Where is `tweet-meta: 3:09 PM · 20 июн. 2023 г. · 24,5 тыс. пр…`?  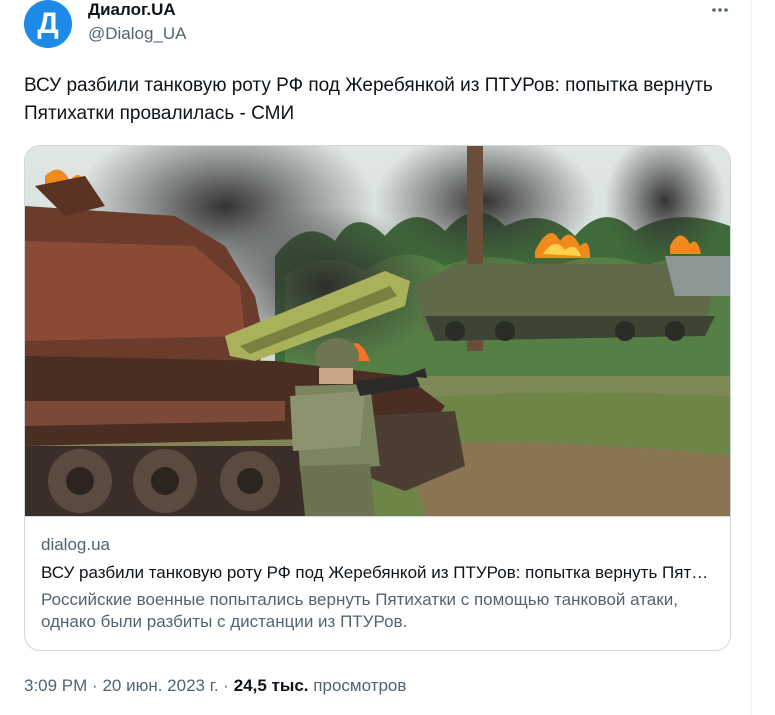 tweet-meta: 3:09 PM · 20 июн. 2023 г. · 24,5 тыс. пр… is located at coordinates (215, 686).